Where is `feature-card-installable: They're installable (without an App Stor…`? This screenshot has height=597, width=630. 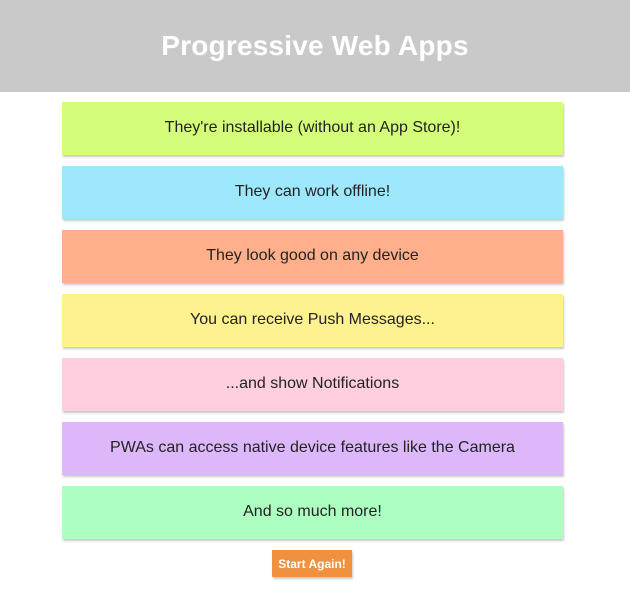
feature-card-installable: They're installable (without an App Stor… is located at coordinates (312, 128).